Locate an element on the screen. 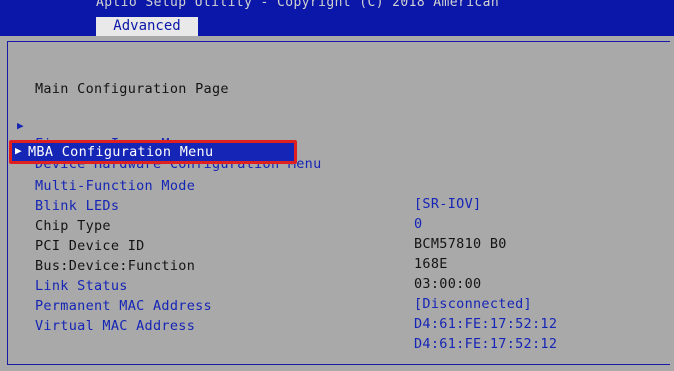 The image size is (674, 371). setting-permanent-mac: Permanent MAC Address D4:61:FE:17:52:12 is located at coordinates (282, 305).